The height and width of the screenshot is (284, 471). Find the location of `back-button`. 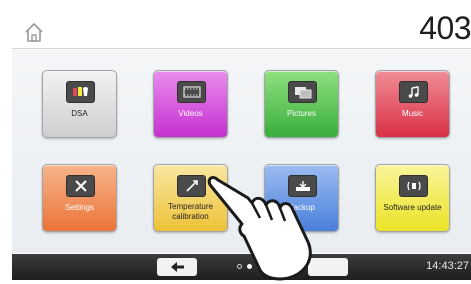

back-button is located at coordinates (177, 267).